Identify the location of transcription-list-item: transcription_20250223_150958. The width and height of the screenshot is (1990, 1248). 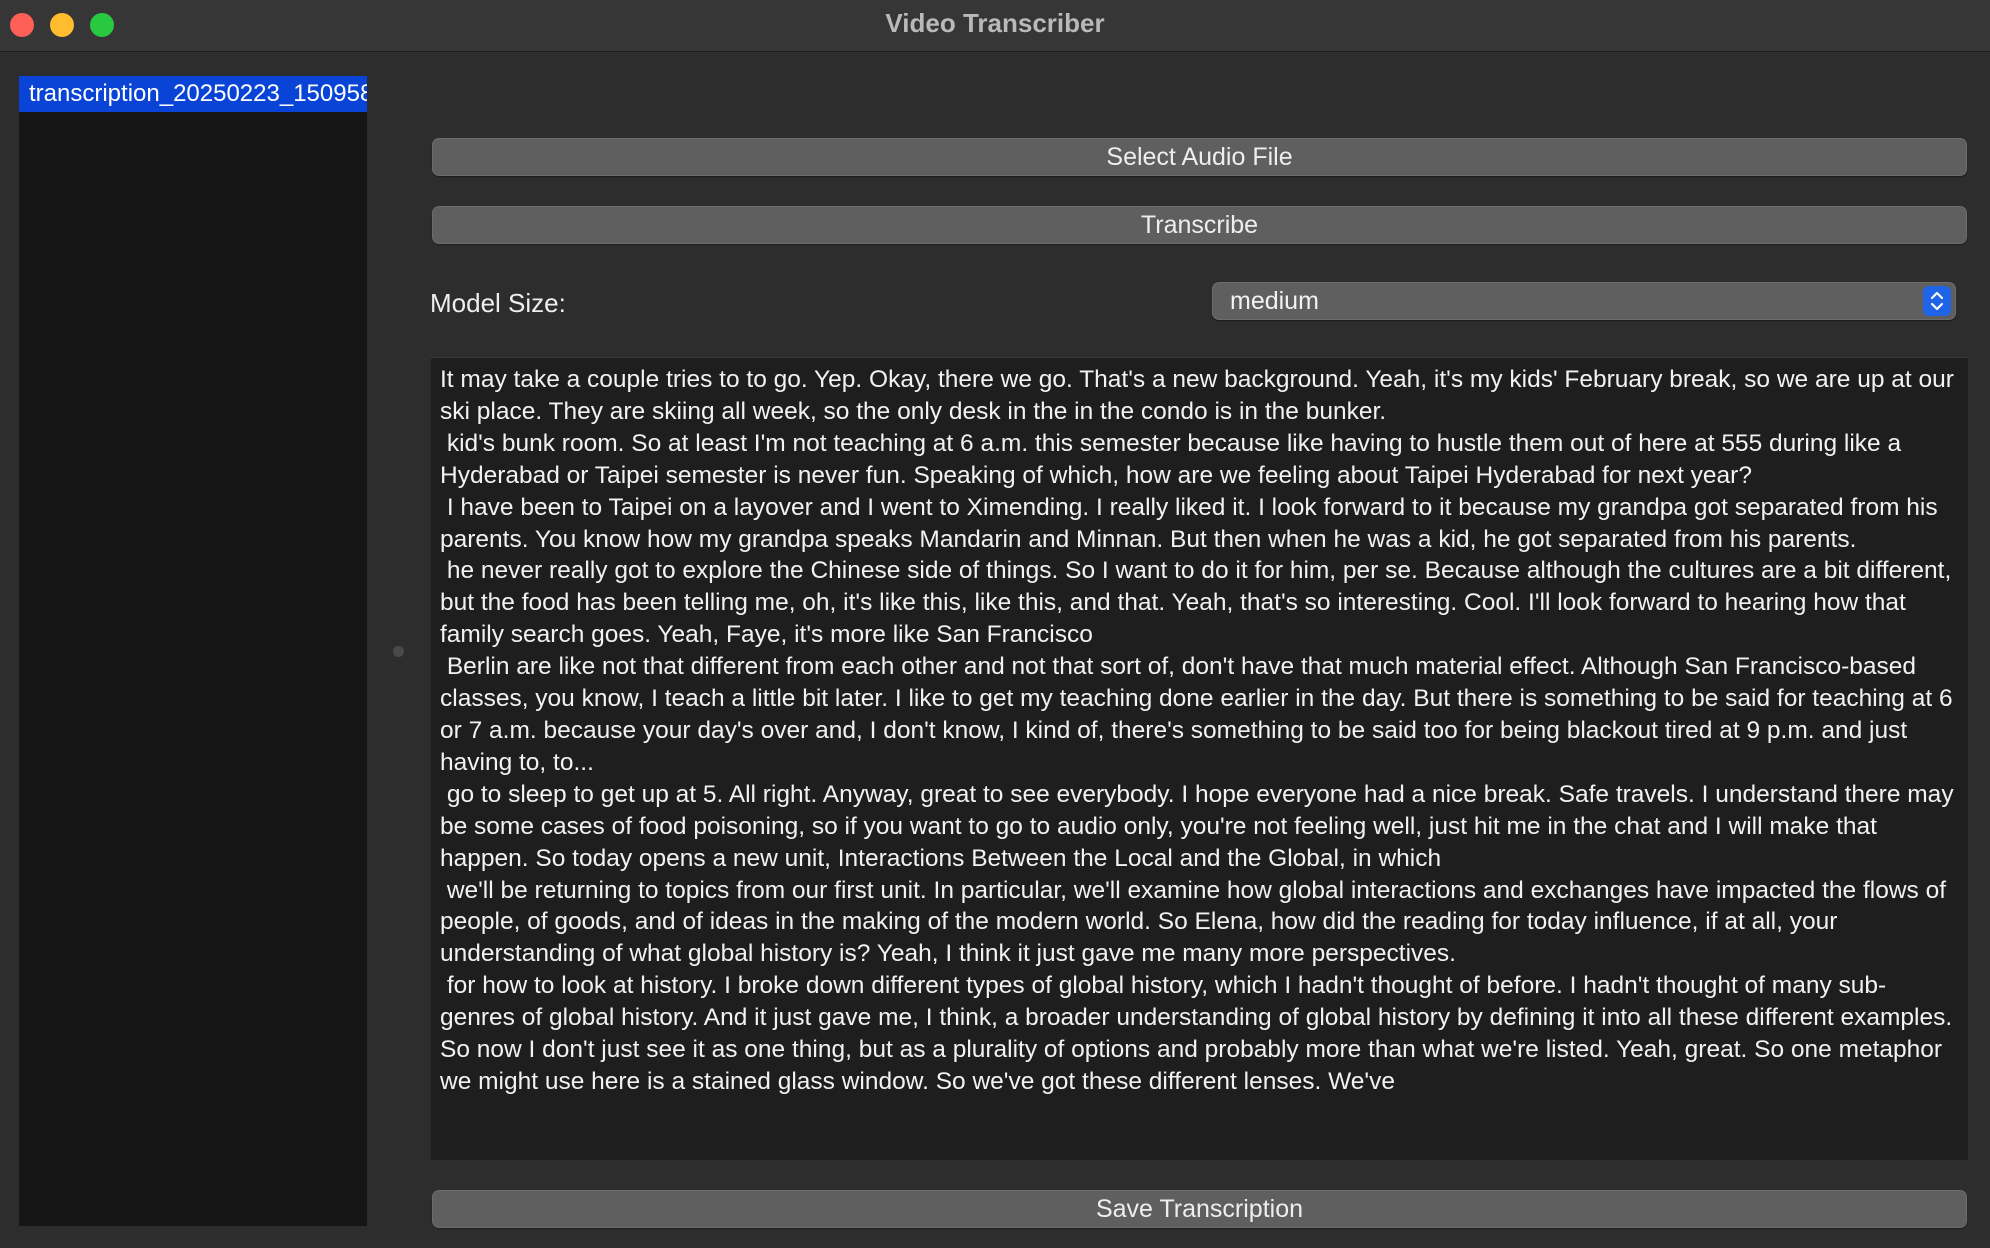
(193, 94).